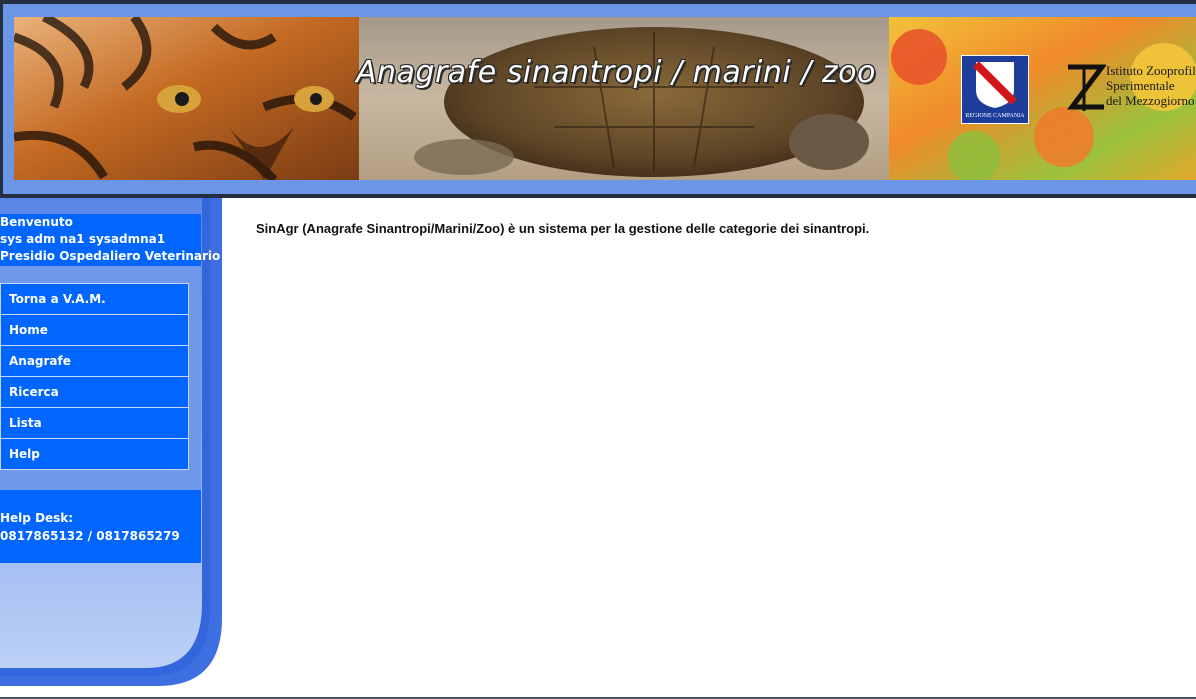  What do you see at coordinates (94, 392) in the screenshot?
I see `menu-item-ricerca: Ricerca` at bounding box center [94, 392].